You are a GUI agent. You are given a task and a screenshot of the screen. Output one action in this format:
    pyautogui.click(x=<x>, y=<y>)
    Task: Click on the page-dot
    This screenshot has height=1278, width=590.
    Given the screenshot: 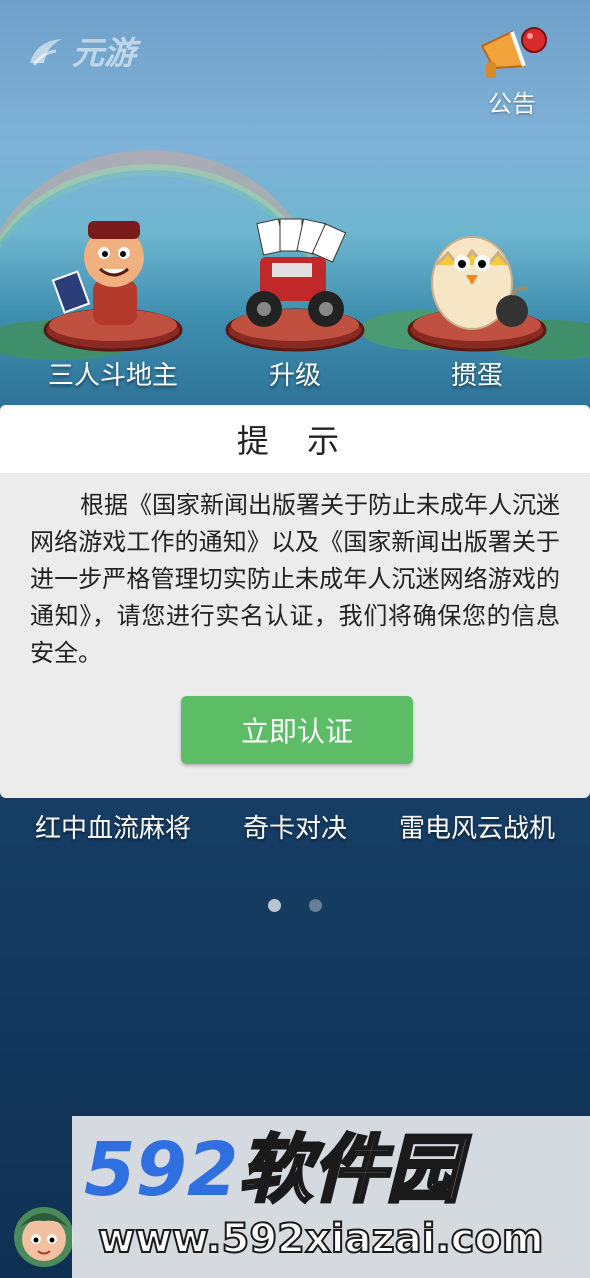 What is the action you would take?
    pyautogui.click(x=315, y=905)
    